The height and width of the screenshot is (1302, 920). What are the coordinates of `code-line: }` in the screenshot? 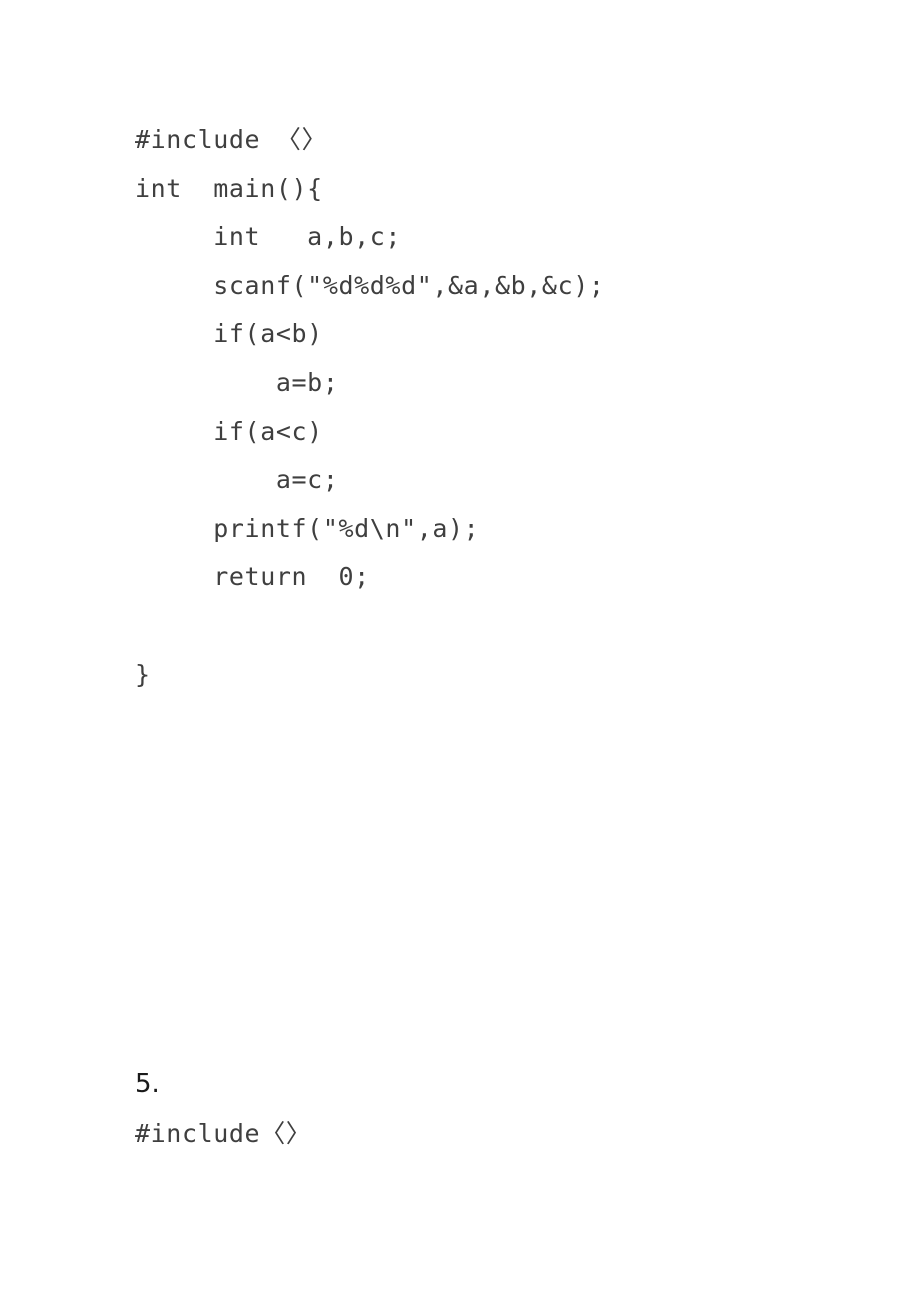 It's located at (143, 674).